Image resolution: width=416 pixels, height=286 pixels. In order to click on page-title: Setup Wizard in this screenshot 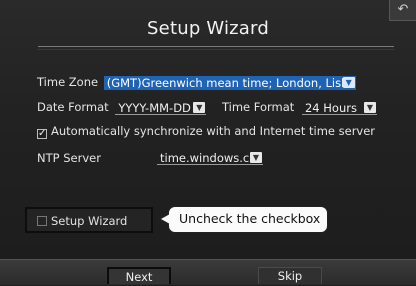, I will do `click(208, 28)`.